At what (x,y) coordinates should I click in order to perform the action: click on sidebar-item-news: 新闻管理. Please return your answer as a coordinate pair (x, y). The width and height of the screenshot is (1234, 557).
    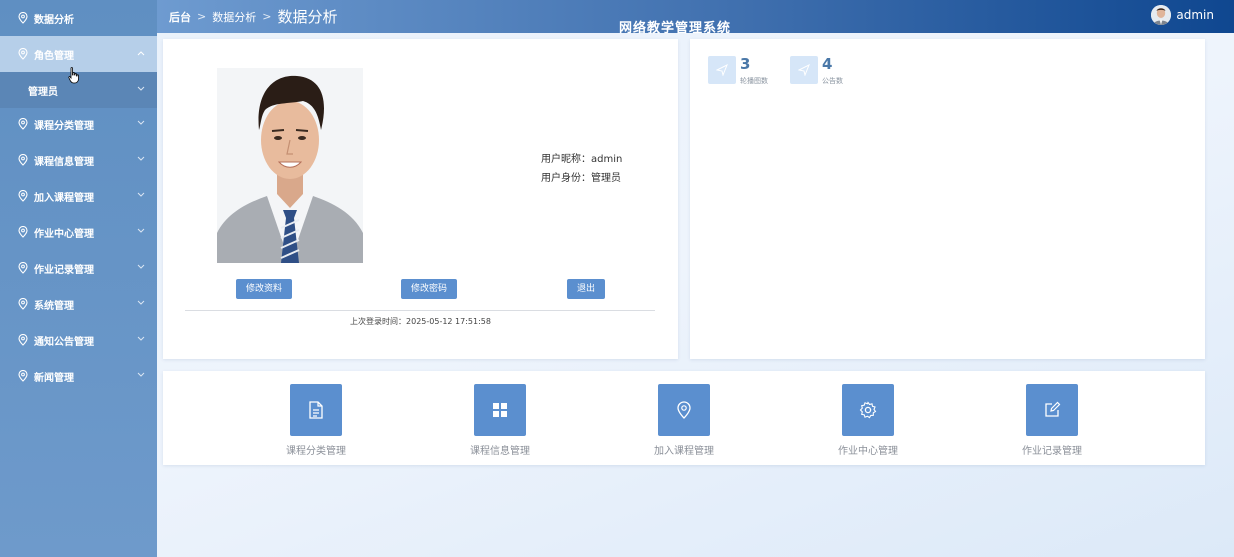
    Looking at the image, I should click on (78, 376).